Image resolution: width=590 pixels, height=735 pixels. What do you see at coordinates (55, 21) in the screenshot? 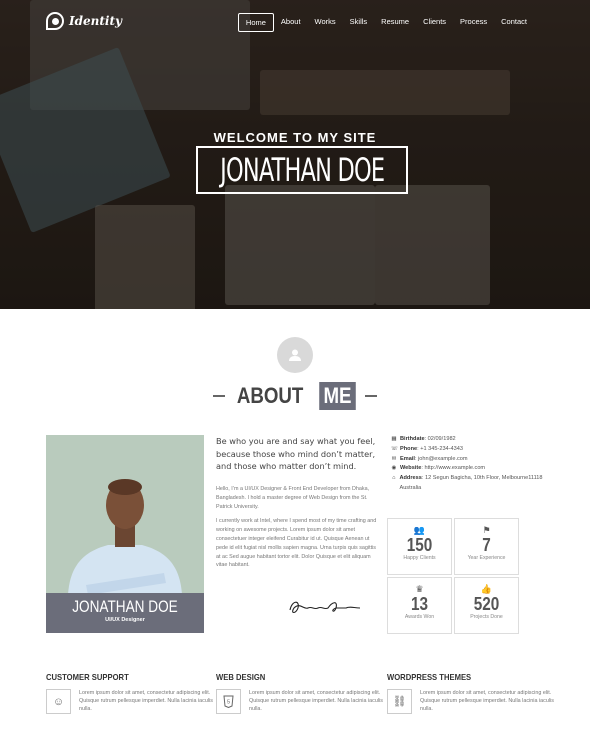
I see `logo-icon` at bounding box center [55, 21].